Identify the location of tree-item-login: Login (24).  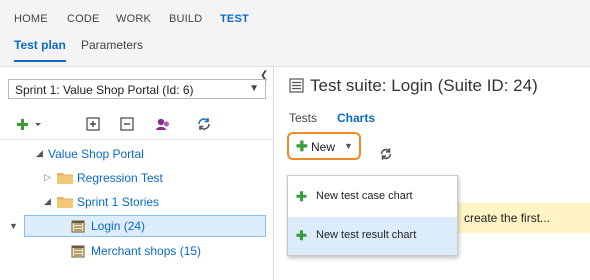
(145, 226).